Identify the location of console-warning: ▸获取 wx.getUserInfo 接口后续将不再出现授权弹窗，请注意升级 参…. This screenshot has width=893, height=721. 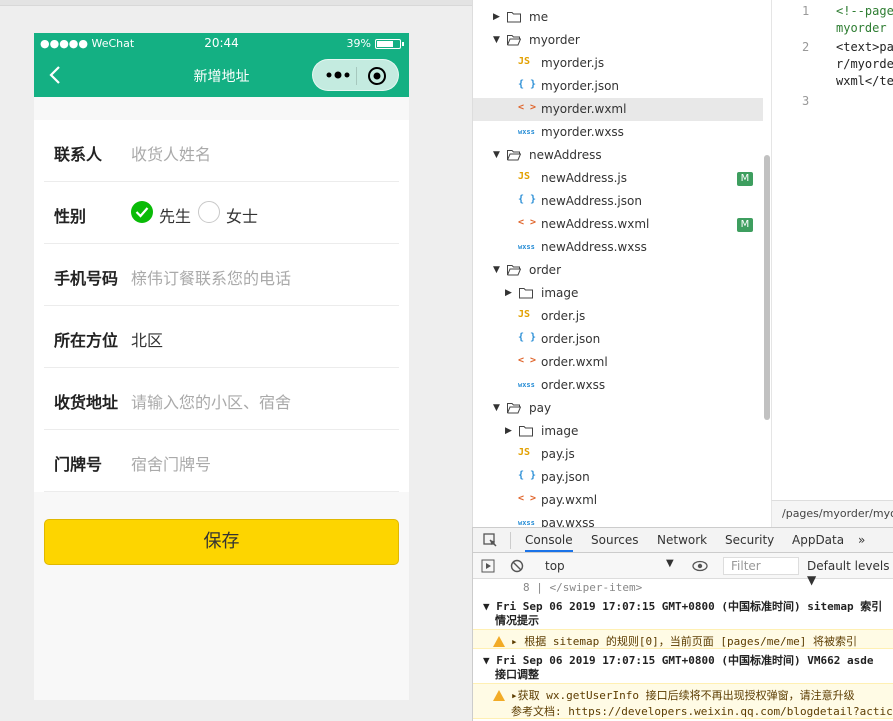
(683, 701).